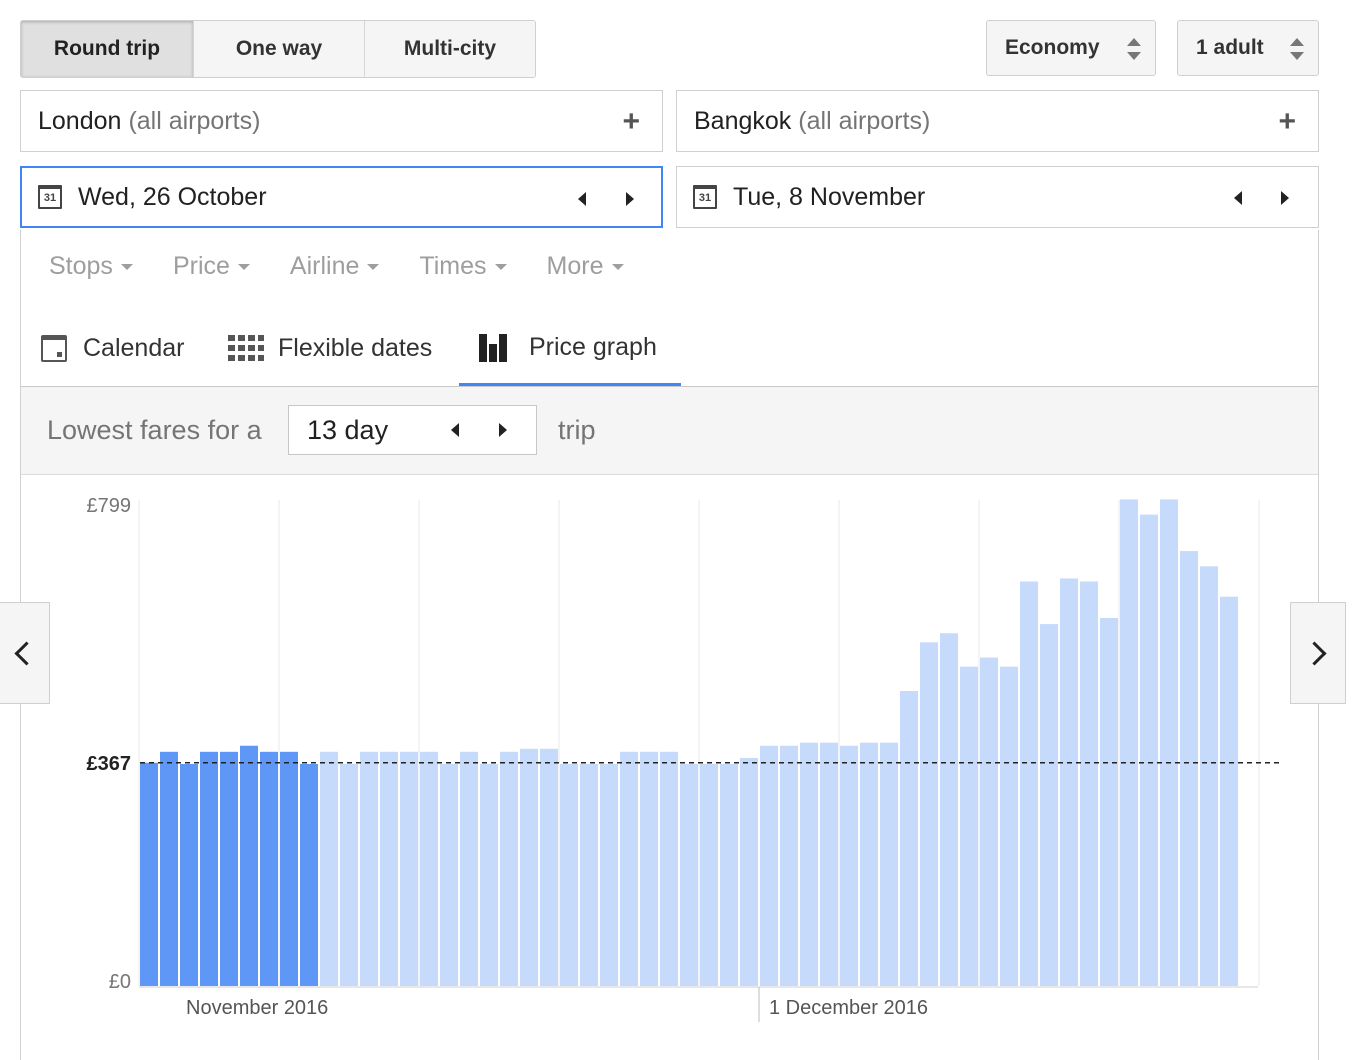 This screenshot has width=1370, height=1060. What do you see at coordinates (582, 199) in the screenshot?
I see `prev-depart-date-icon` at bounding box center [582, 199].